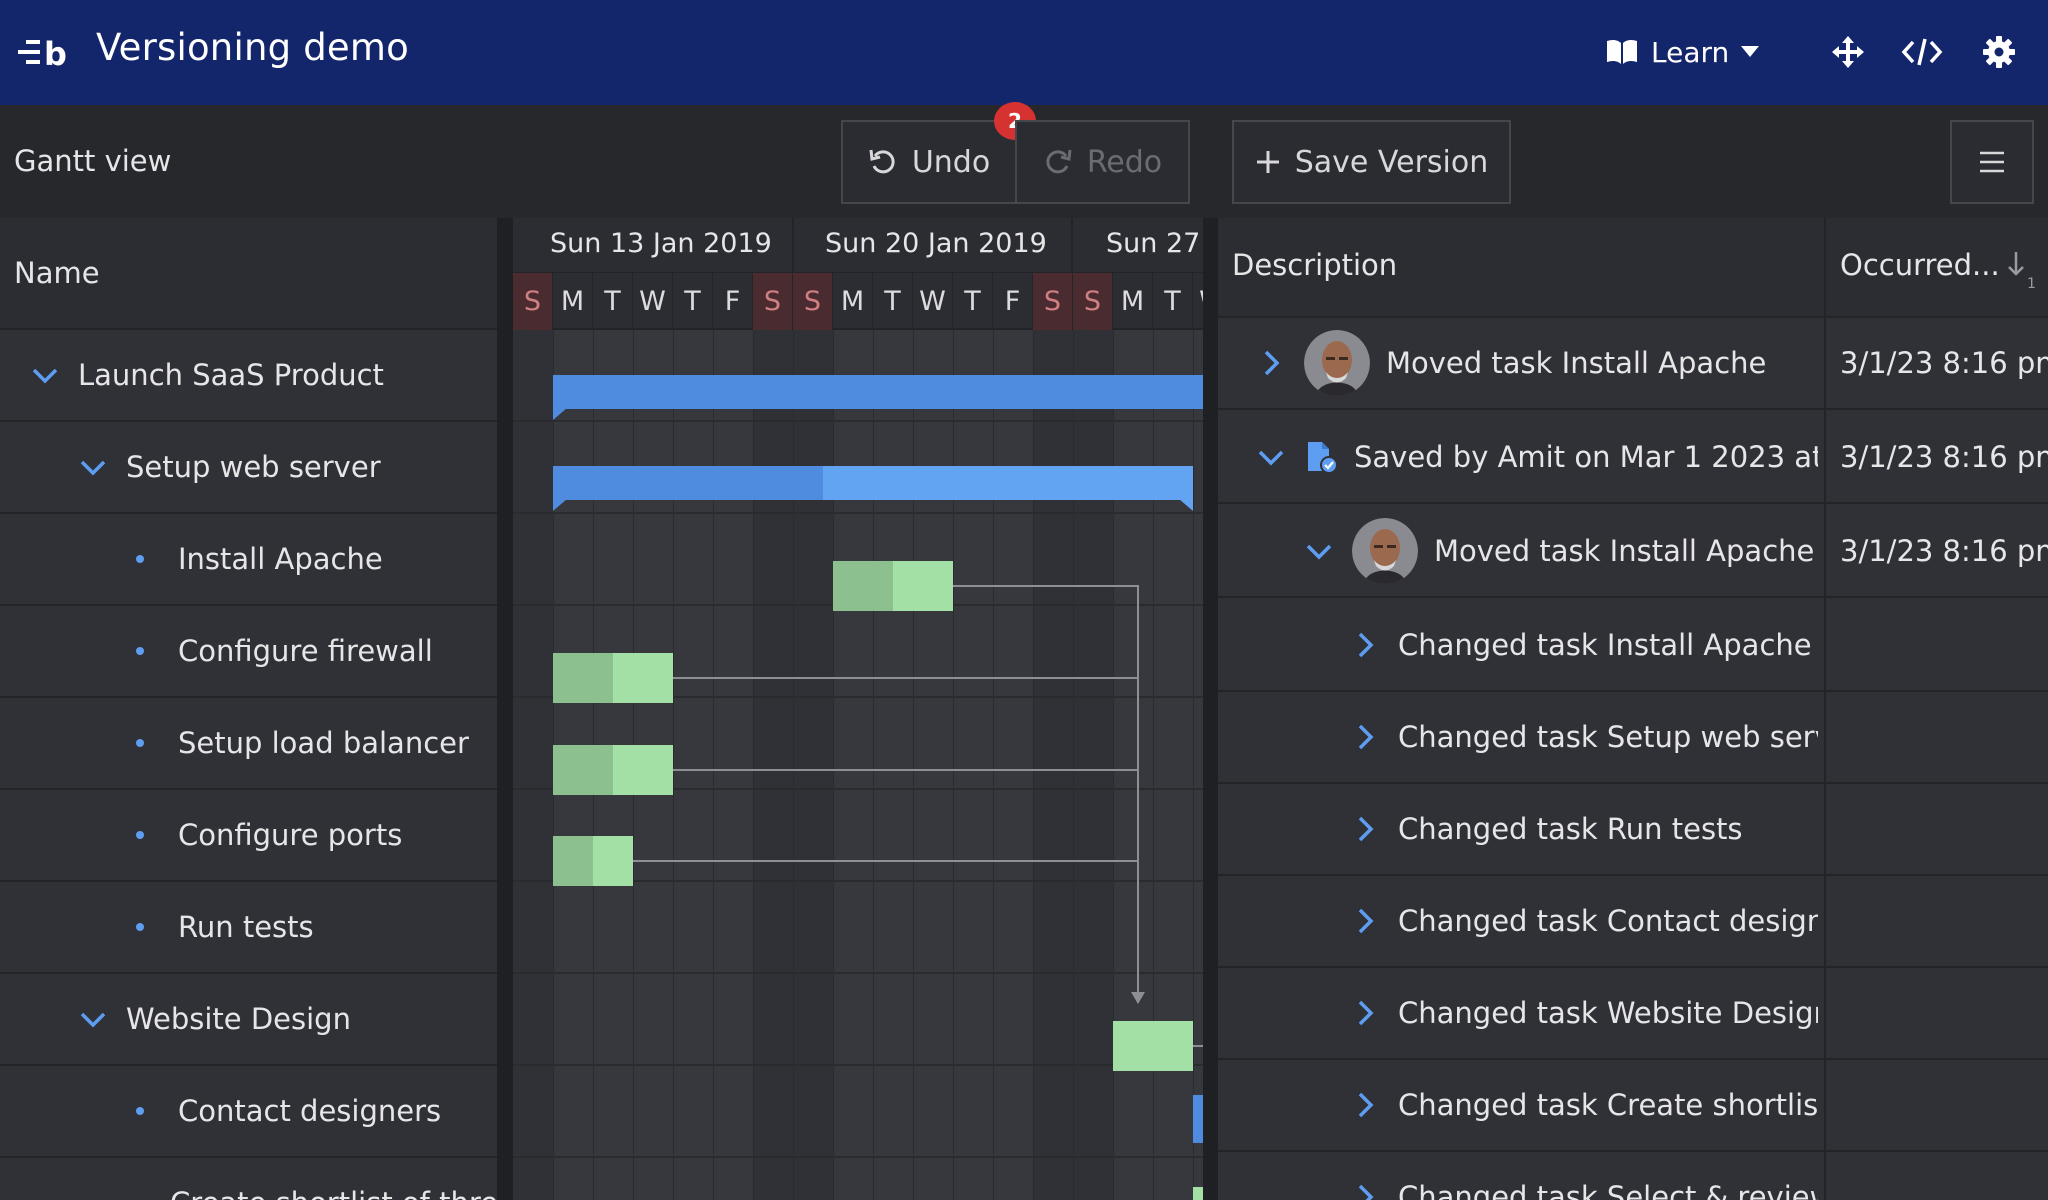 The height and width of the screenshot is (1200, 2048). Describe the element at coordinates (1633, 1176) in the screenshot. I see `version-row: Changed task Select & review final` at that location.